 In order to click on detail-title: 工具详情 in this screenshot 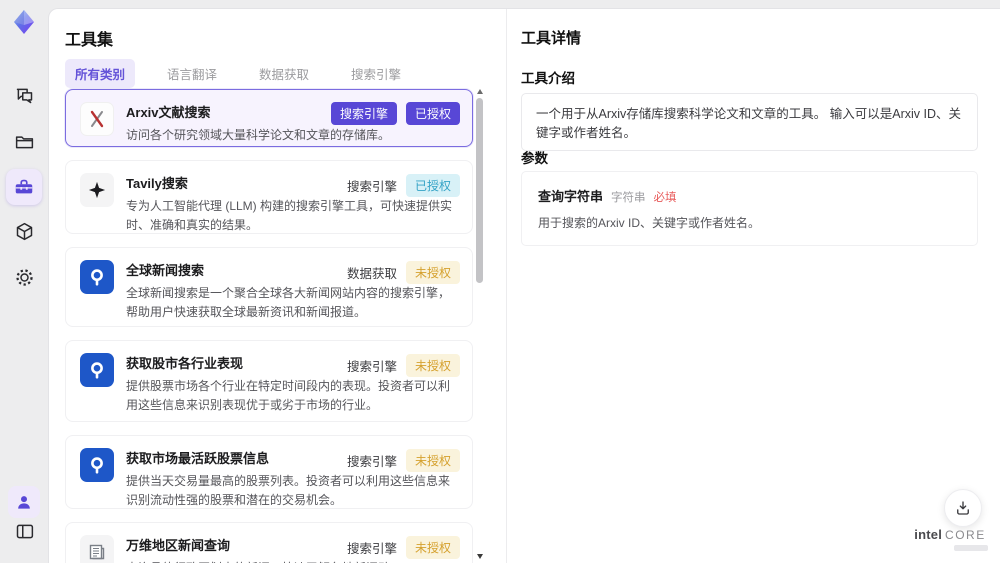, I will do `click(551, 38)`.